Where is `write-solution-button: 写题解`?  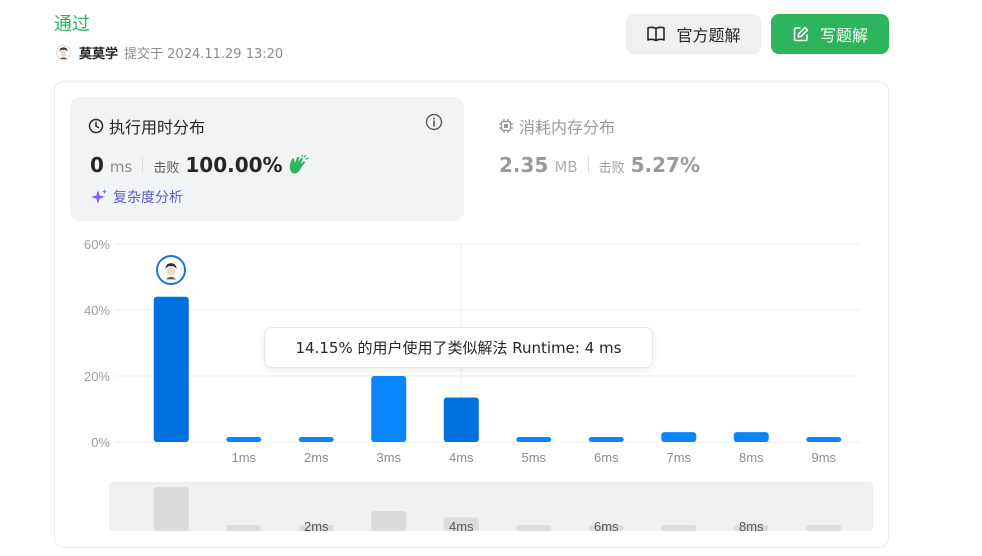
write-solution-button: 写题解 is located at coordinates (830, 34).